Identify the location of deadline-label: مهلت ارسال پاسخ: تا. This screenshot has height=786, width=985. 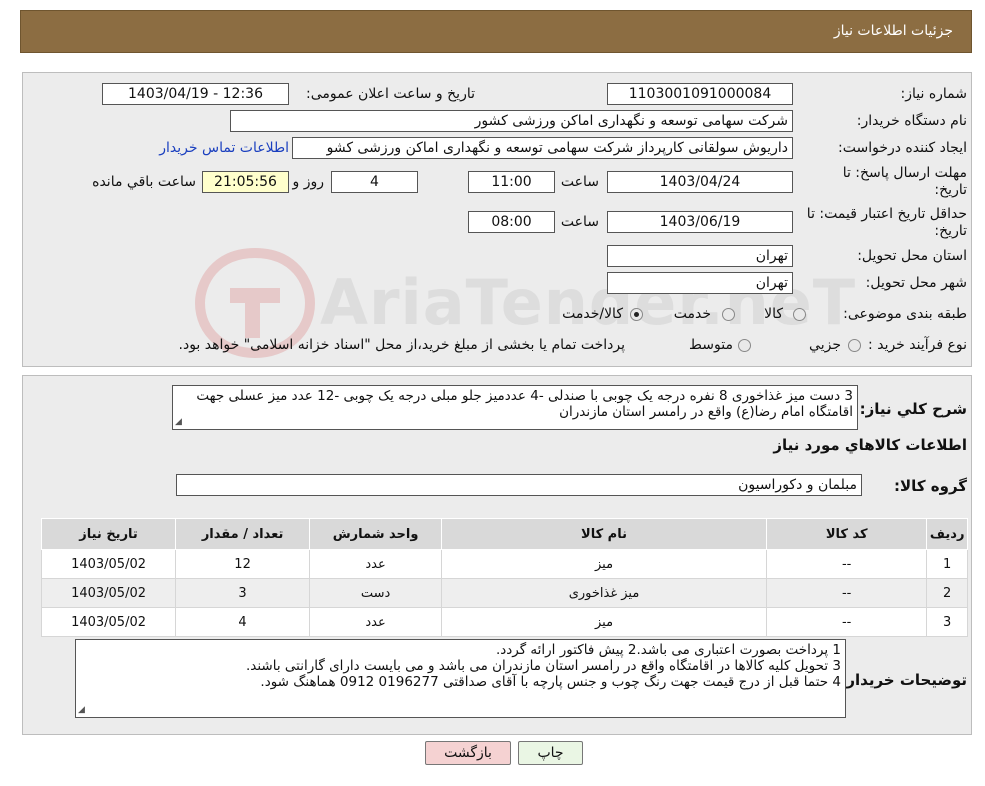
(904, 173).